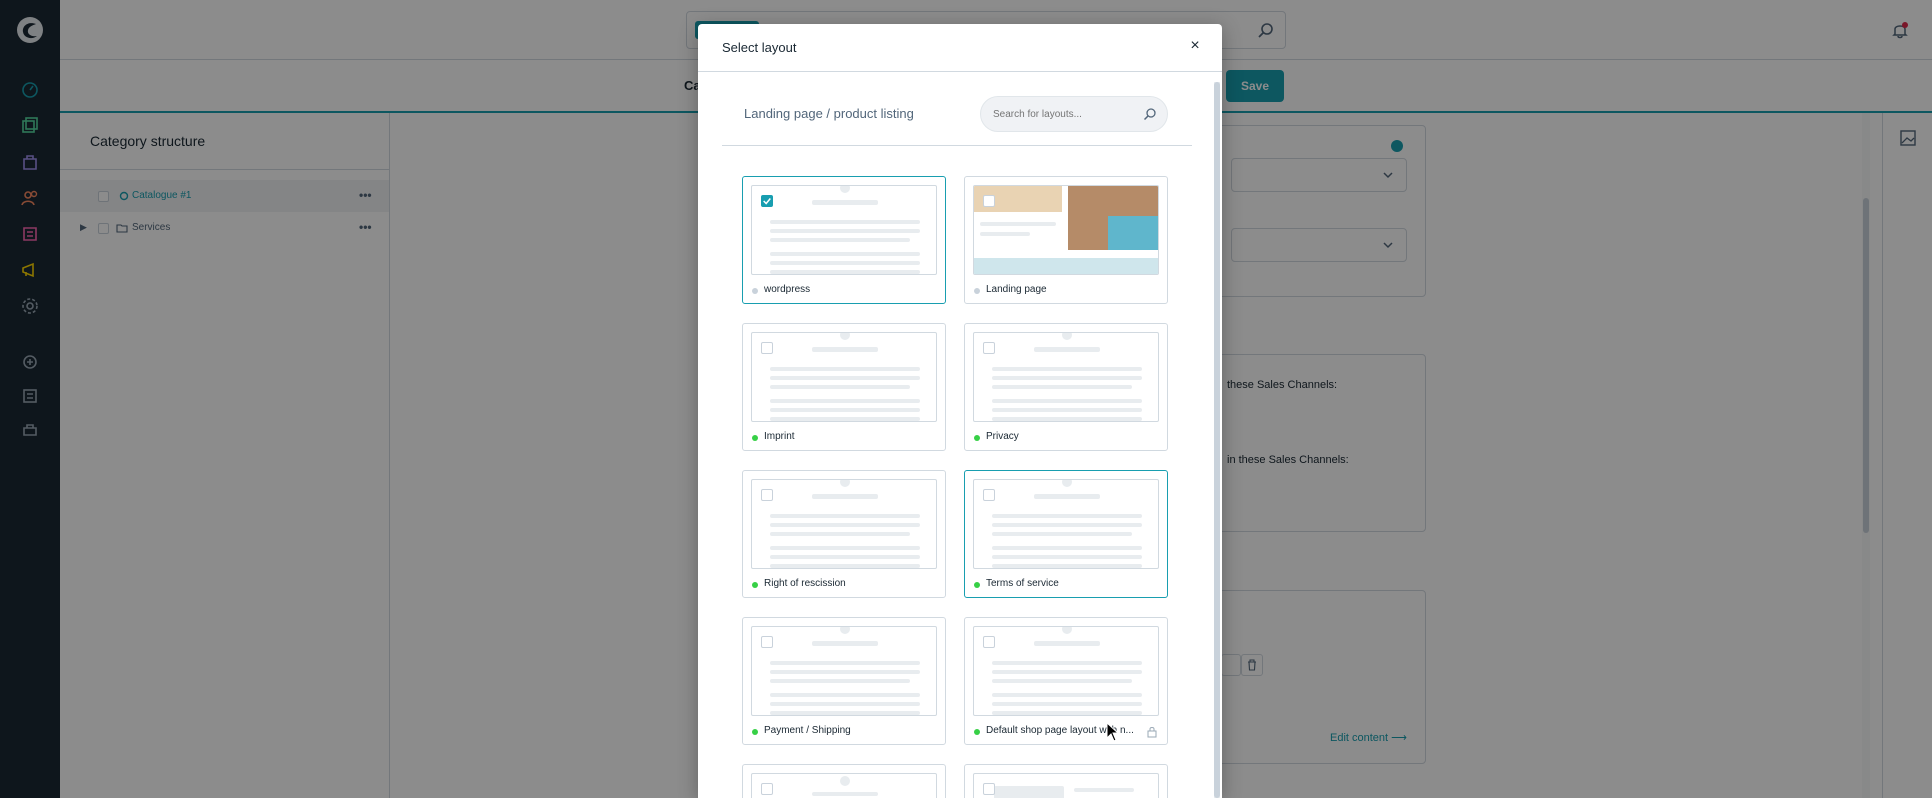 This screenshot has width=1932, height=798. I want to click on layout-card: Landing page, so click(1066, 240).